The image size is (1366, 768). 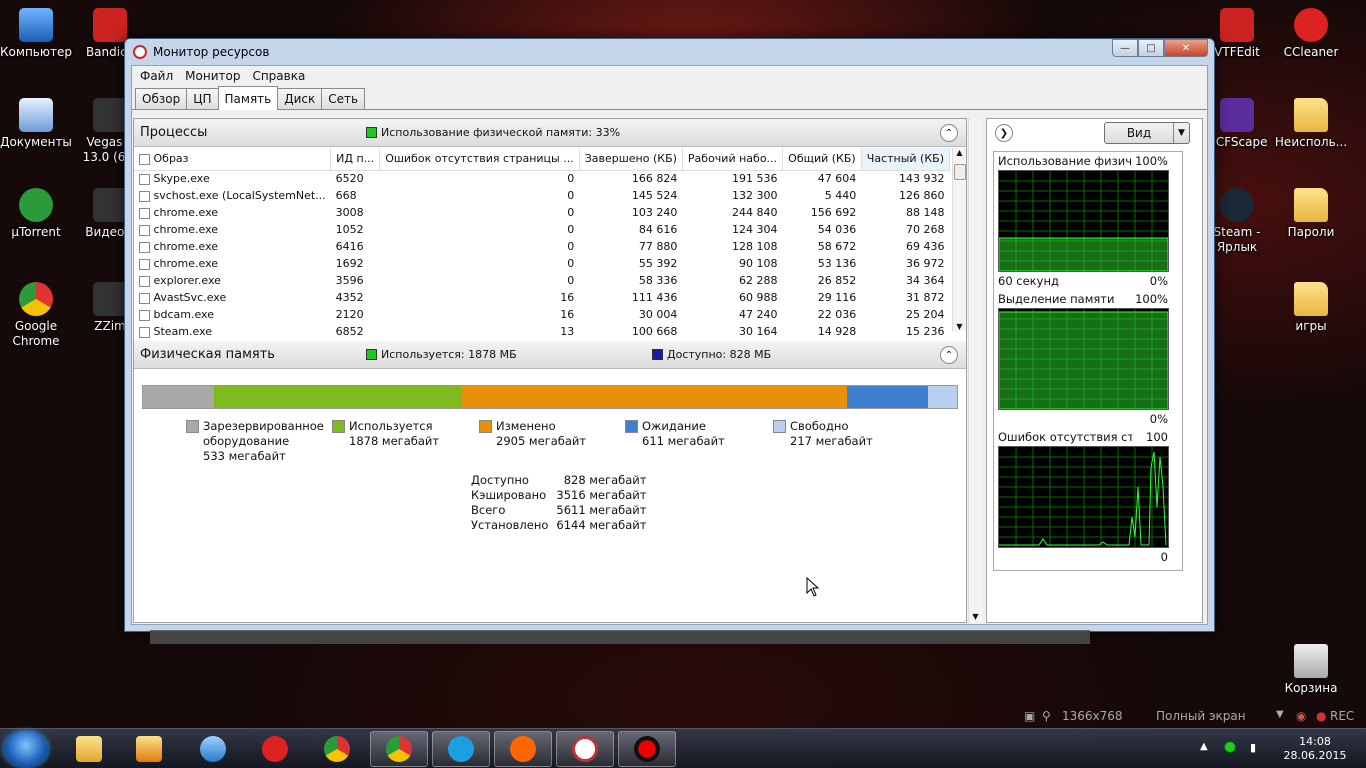 What do you see at coordinates (349, 246) in the screenshot?
I see `cell-text: 6416` at bounding box center [349, 246].